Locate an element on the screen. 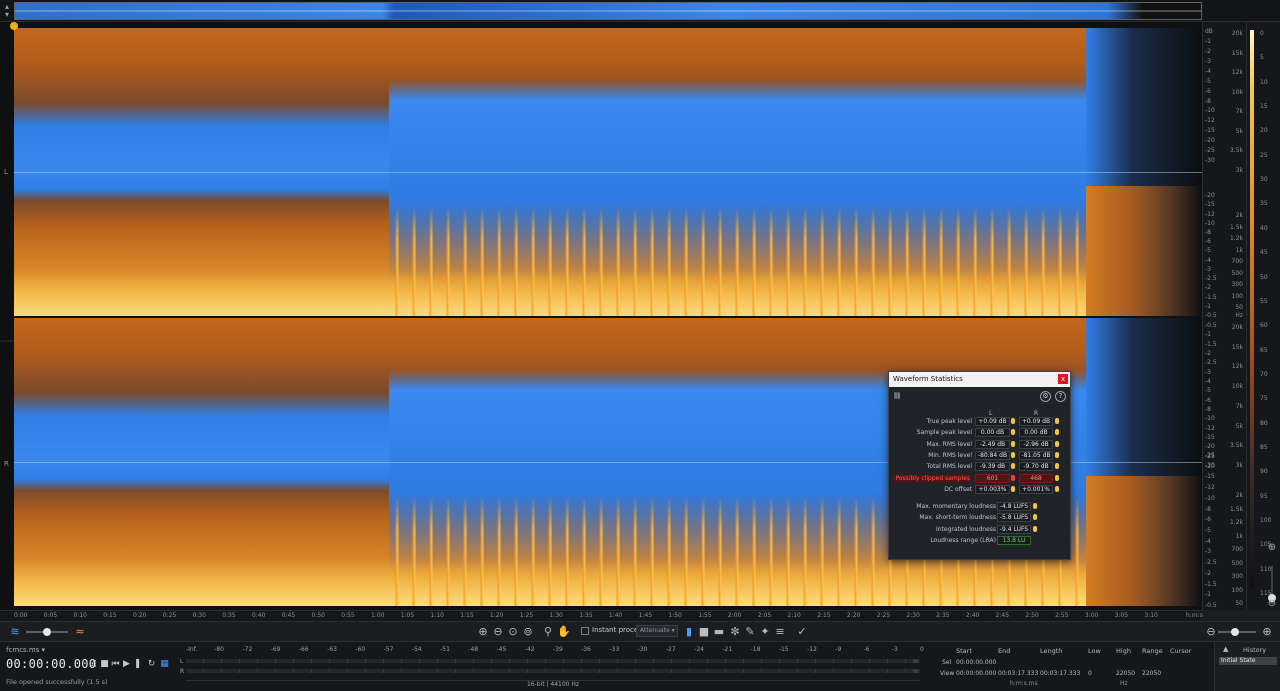 The width and height of the screenshot is (1280, 691). file-tab: fcmcs.ms ▾ is located at coordinates (25, 650).